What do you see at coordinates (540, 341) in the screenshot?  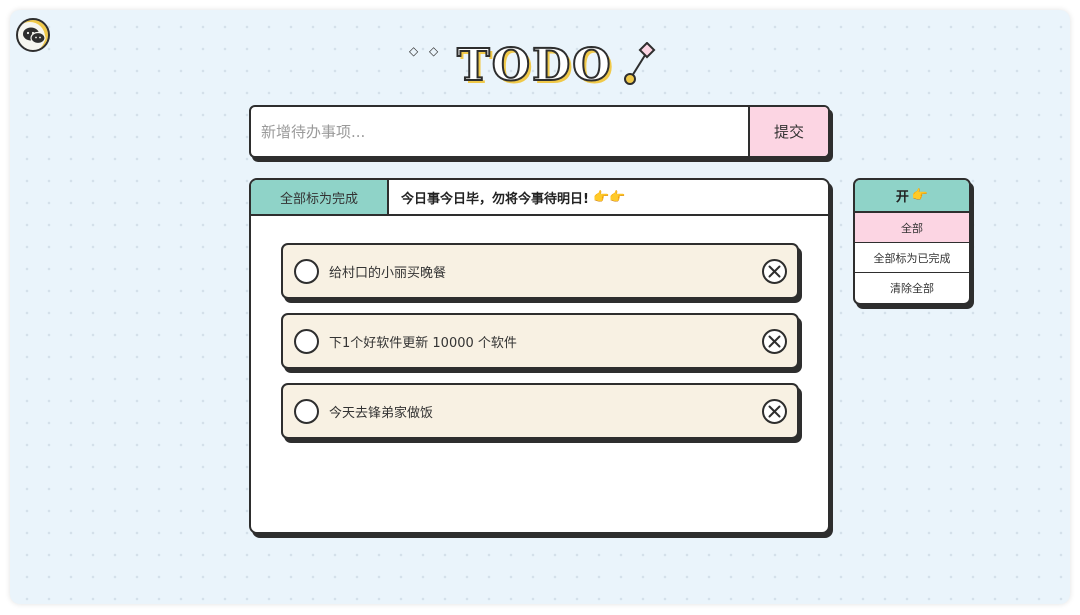 I see `todo-item: 下1个好软件更新 10000 个软件` at bounding box center [540, 341].